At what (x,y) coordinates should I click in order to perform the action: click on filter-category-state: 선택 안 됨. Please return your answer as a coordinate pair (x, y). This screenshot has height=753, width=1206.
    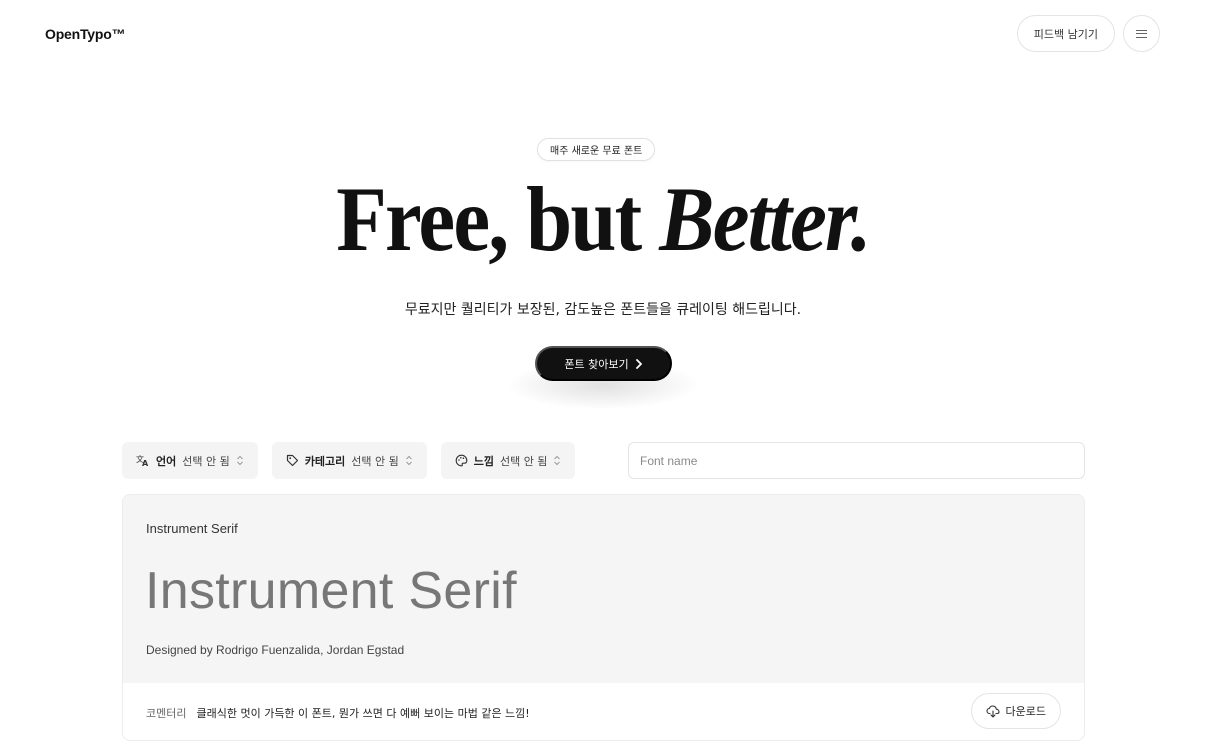
    Looking at the image, I should click on (375, 461).